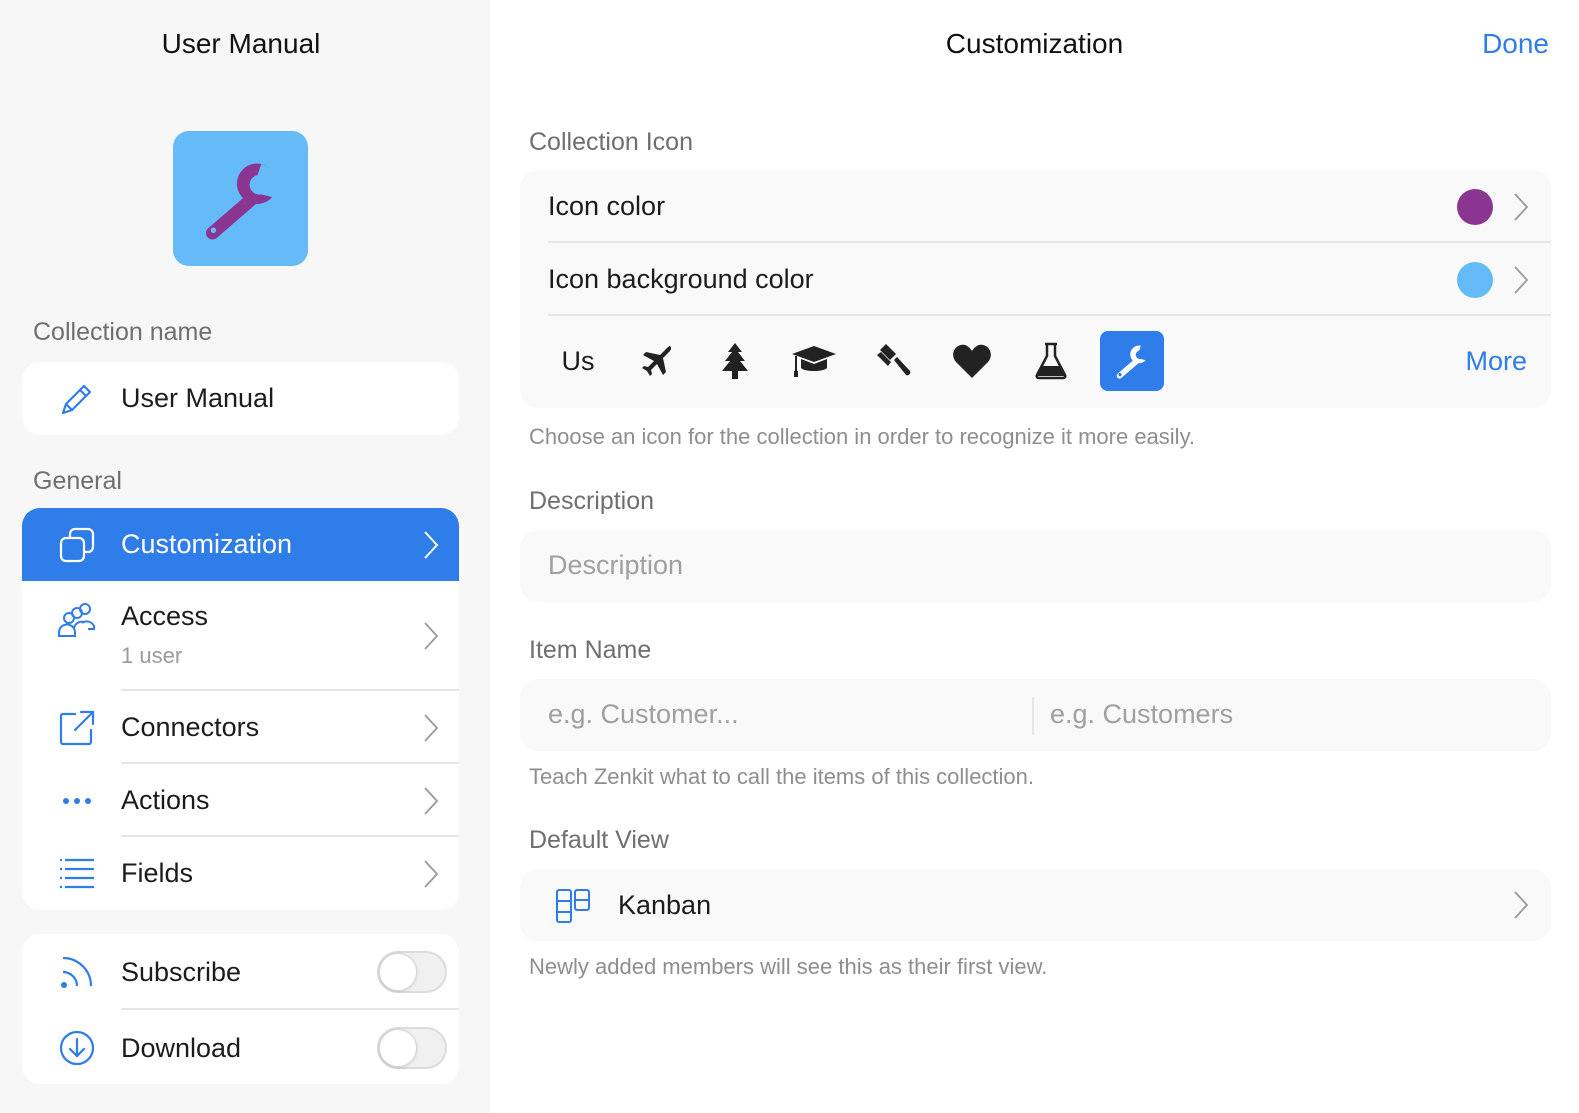  I want to click on access-user-count: 1 user, so click(152, 655).